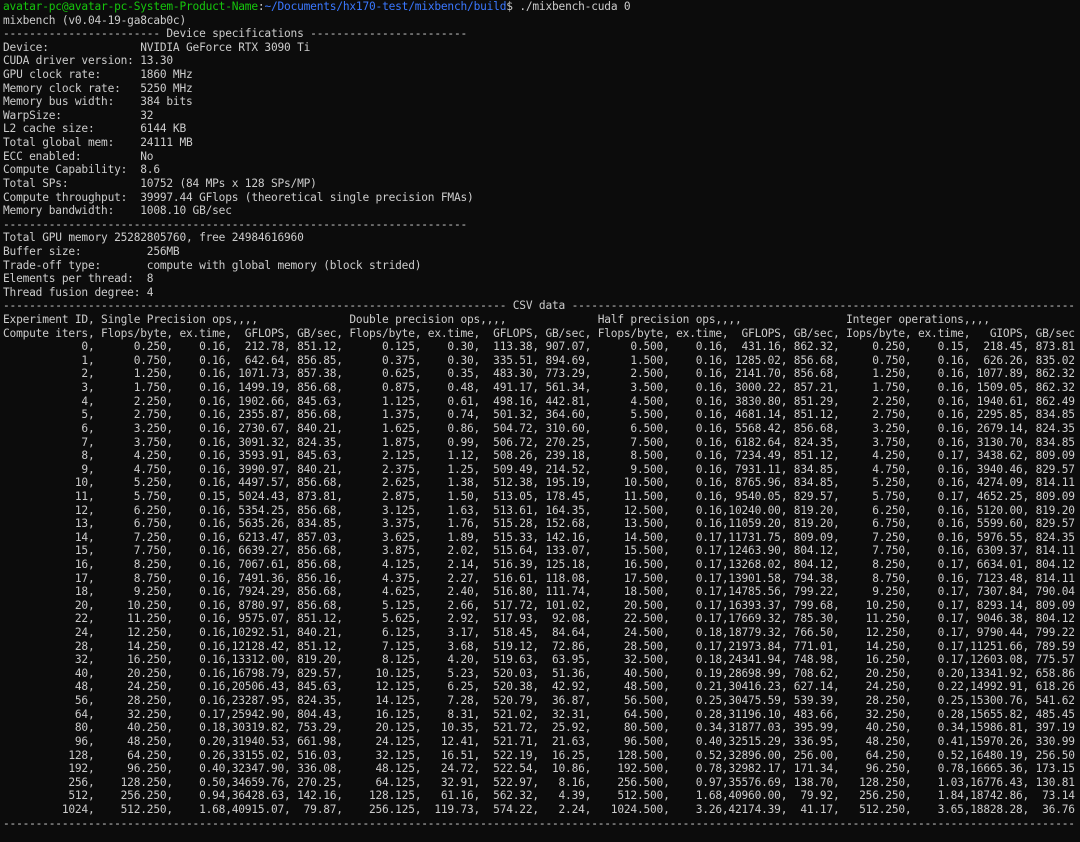 The width and height of the screenshot is (1080, 842). What do you see at coordinates (513, 6) in the screenshot?
I see `prompt-suffix: $` at bounding box center [513, 6].